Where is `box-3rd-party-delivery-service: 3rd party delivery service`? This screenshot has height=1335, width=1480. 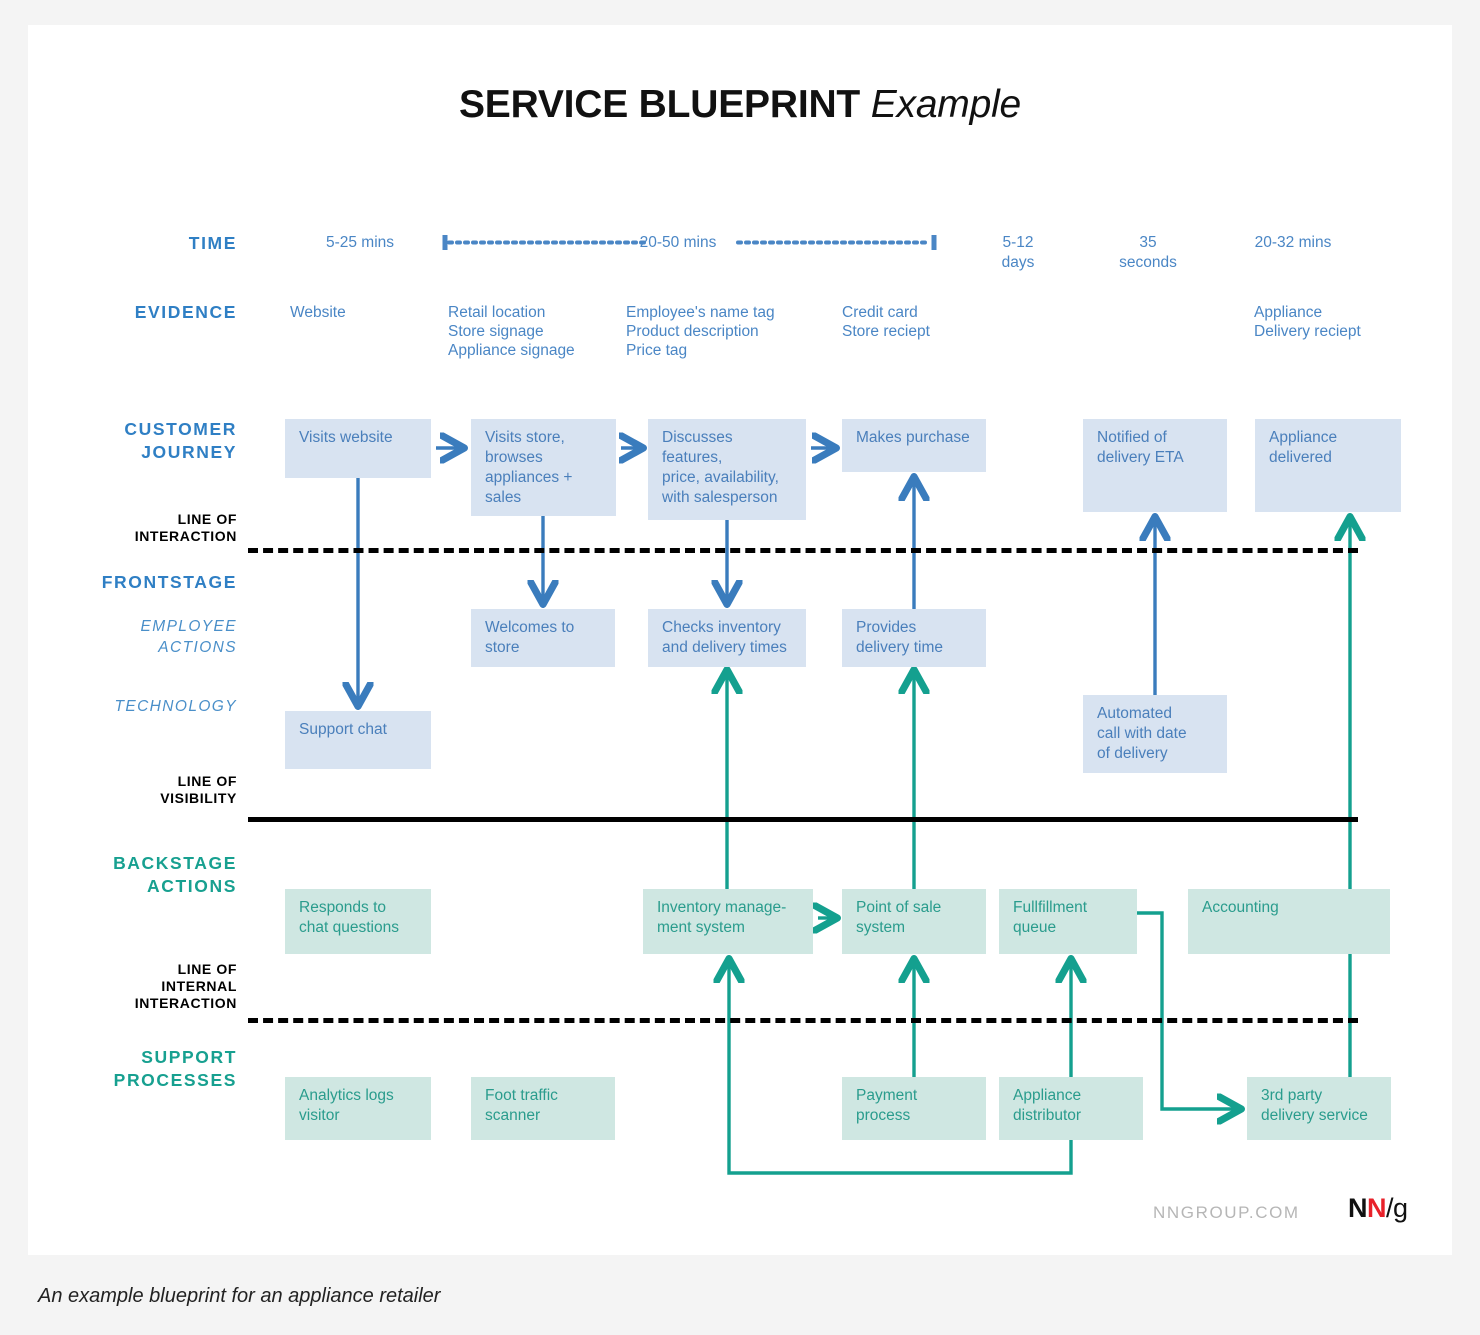 box-3rd-party-delivery-service: 3rd party delivery service is located at coordinates (1319, 1108).